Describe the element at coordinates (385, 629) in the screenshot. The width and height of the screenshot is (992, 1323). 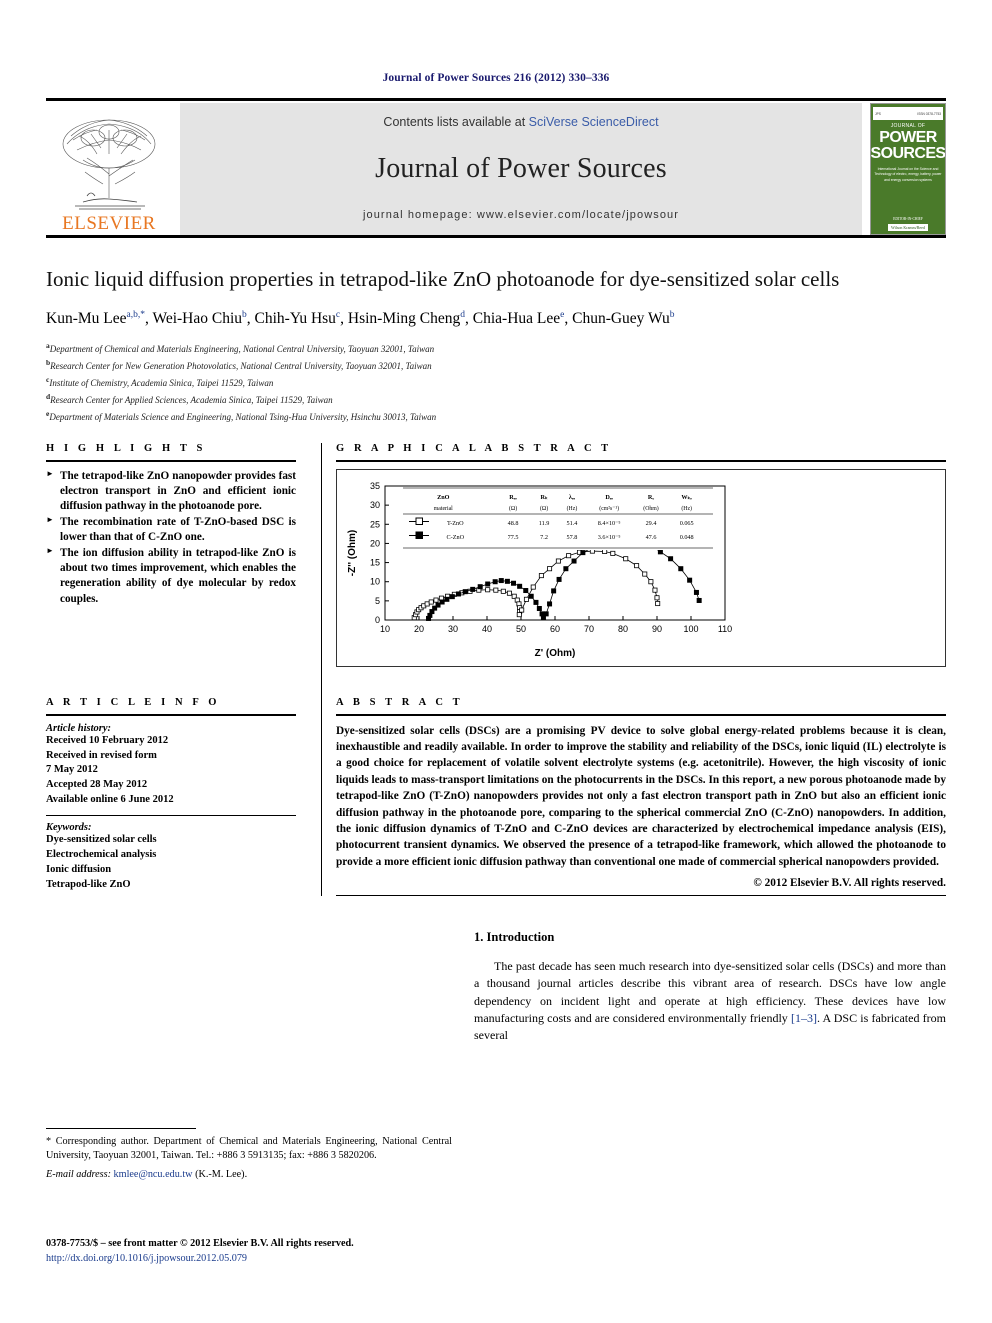
I see `x-tick-label: 10` at that location.